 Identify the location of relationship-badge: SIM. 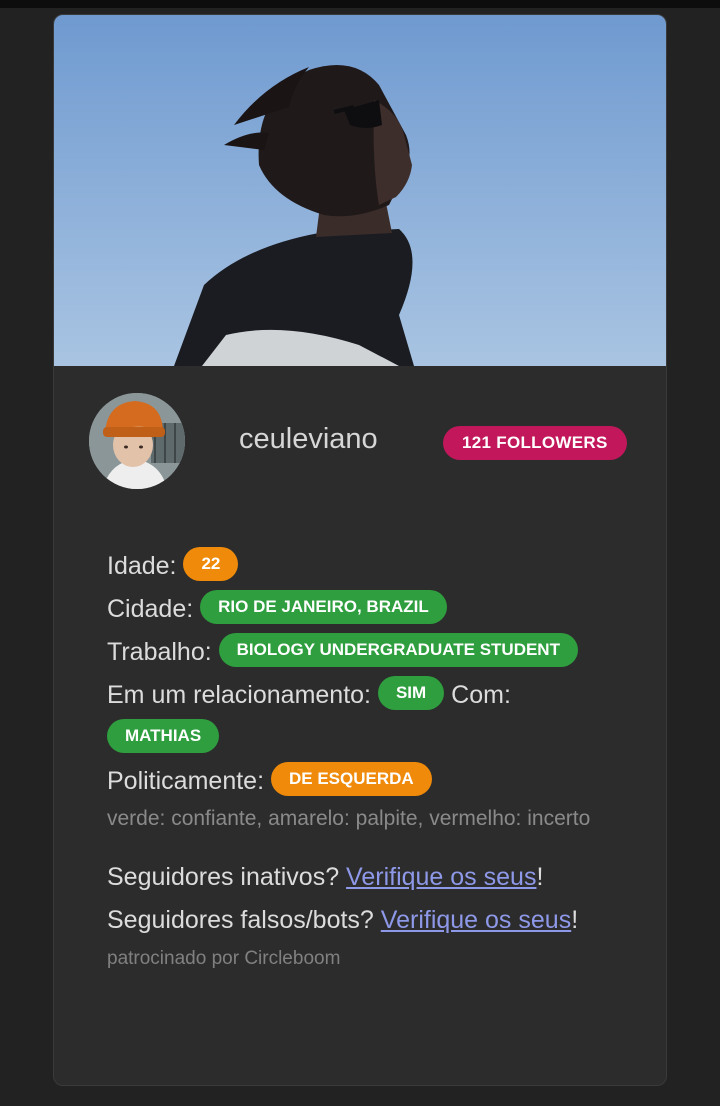
(411, 693).